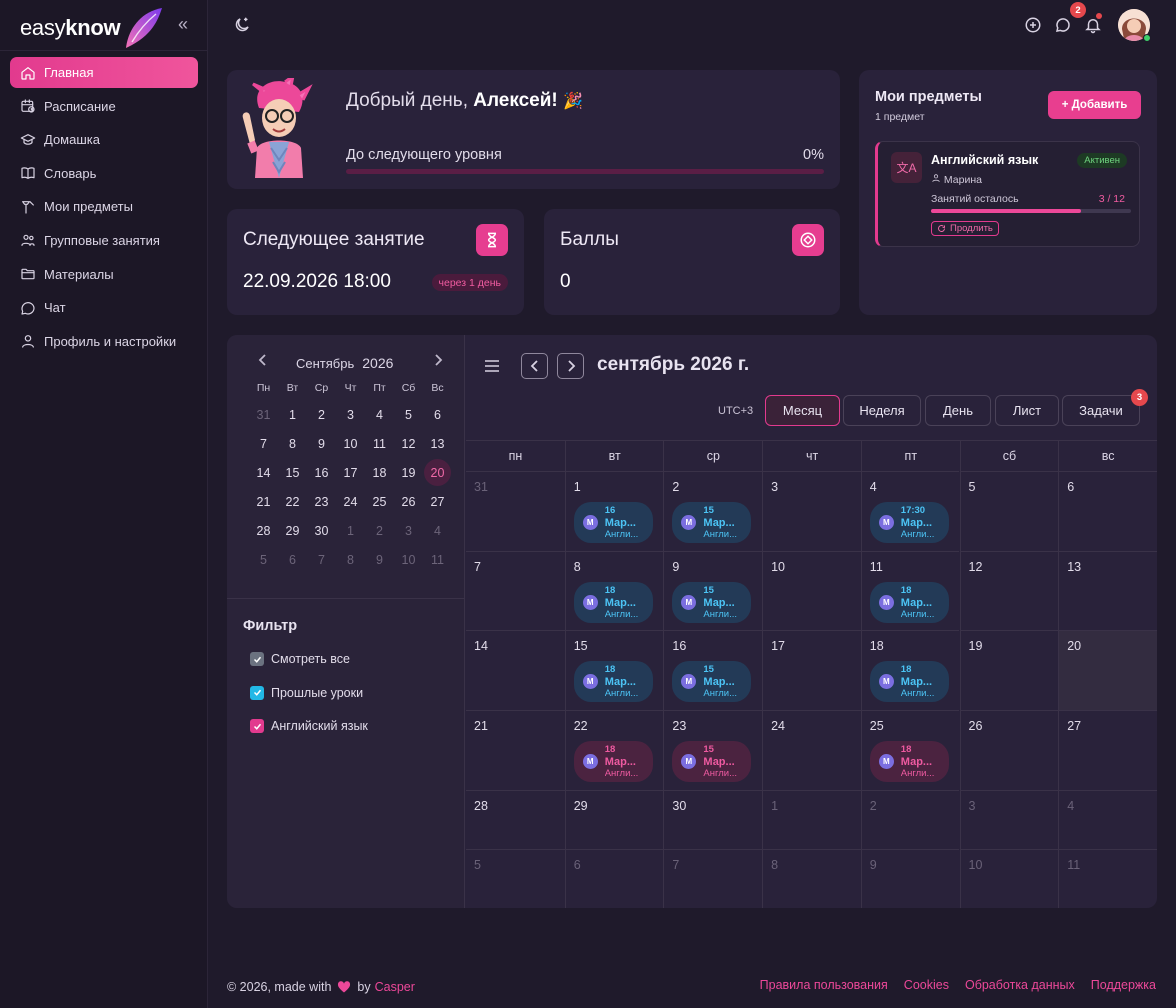 Image resolution: width=1176 pixels, height=1008 pixels. I want to click on mini-day: 27, so click(437, 501).